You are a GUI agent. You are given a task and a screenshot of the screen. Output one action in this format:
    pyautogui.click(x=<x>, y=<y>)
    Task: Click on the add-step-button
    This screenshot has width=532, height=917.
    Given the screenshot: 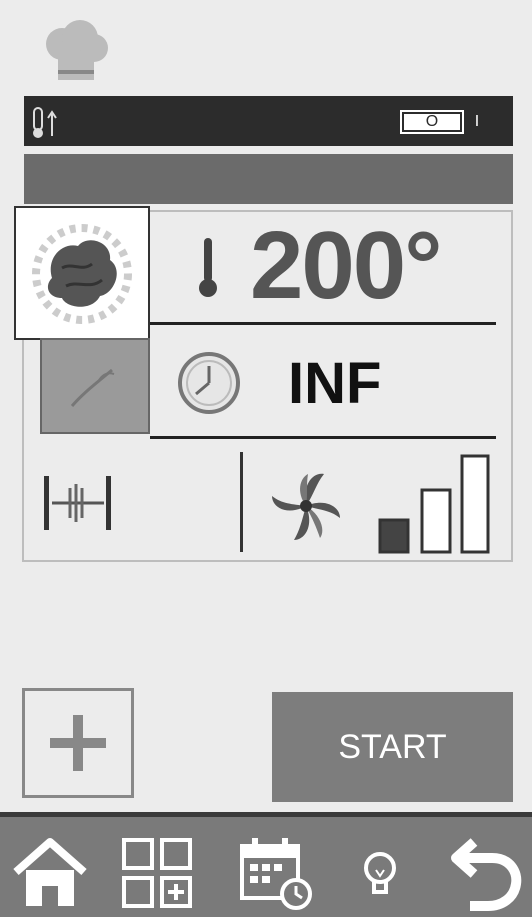 What is the action you would take?
    pyautogui.click(x=78, y=743)
    